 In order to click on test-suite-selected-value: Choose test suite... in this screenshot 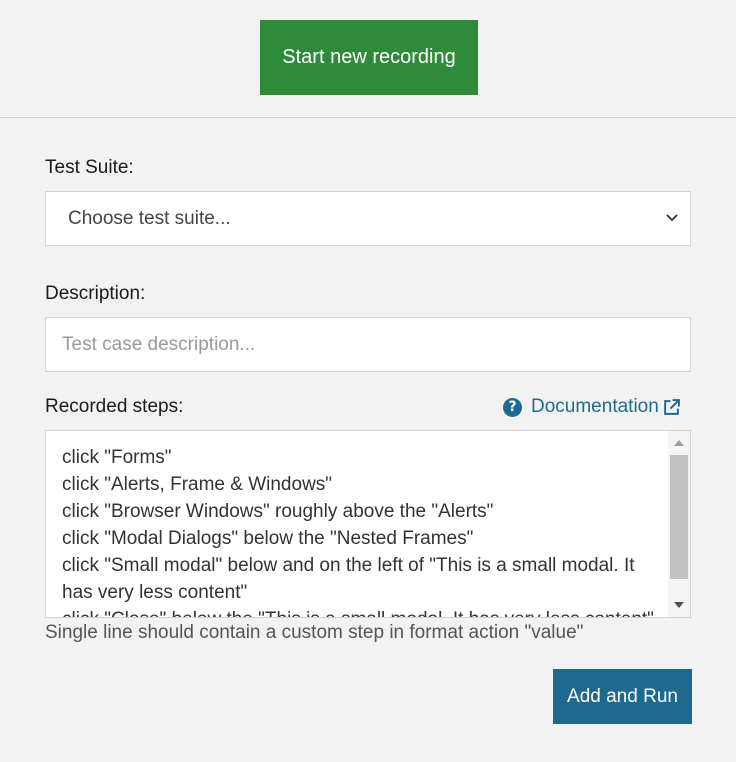, I will do `click(149, 218)`.